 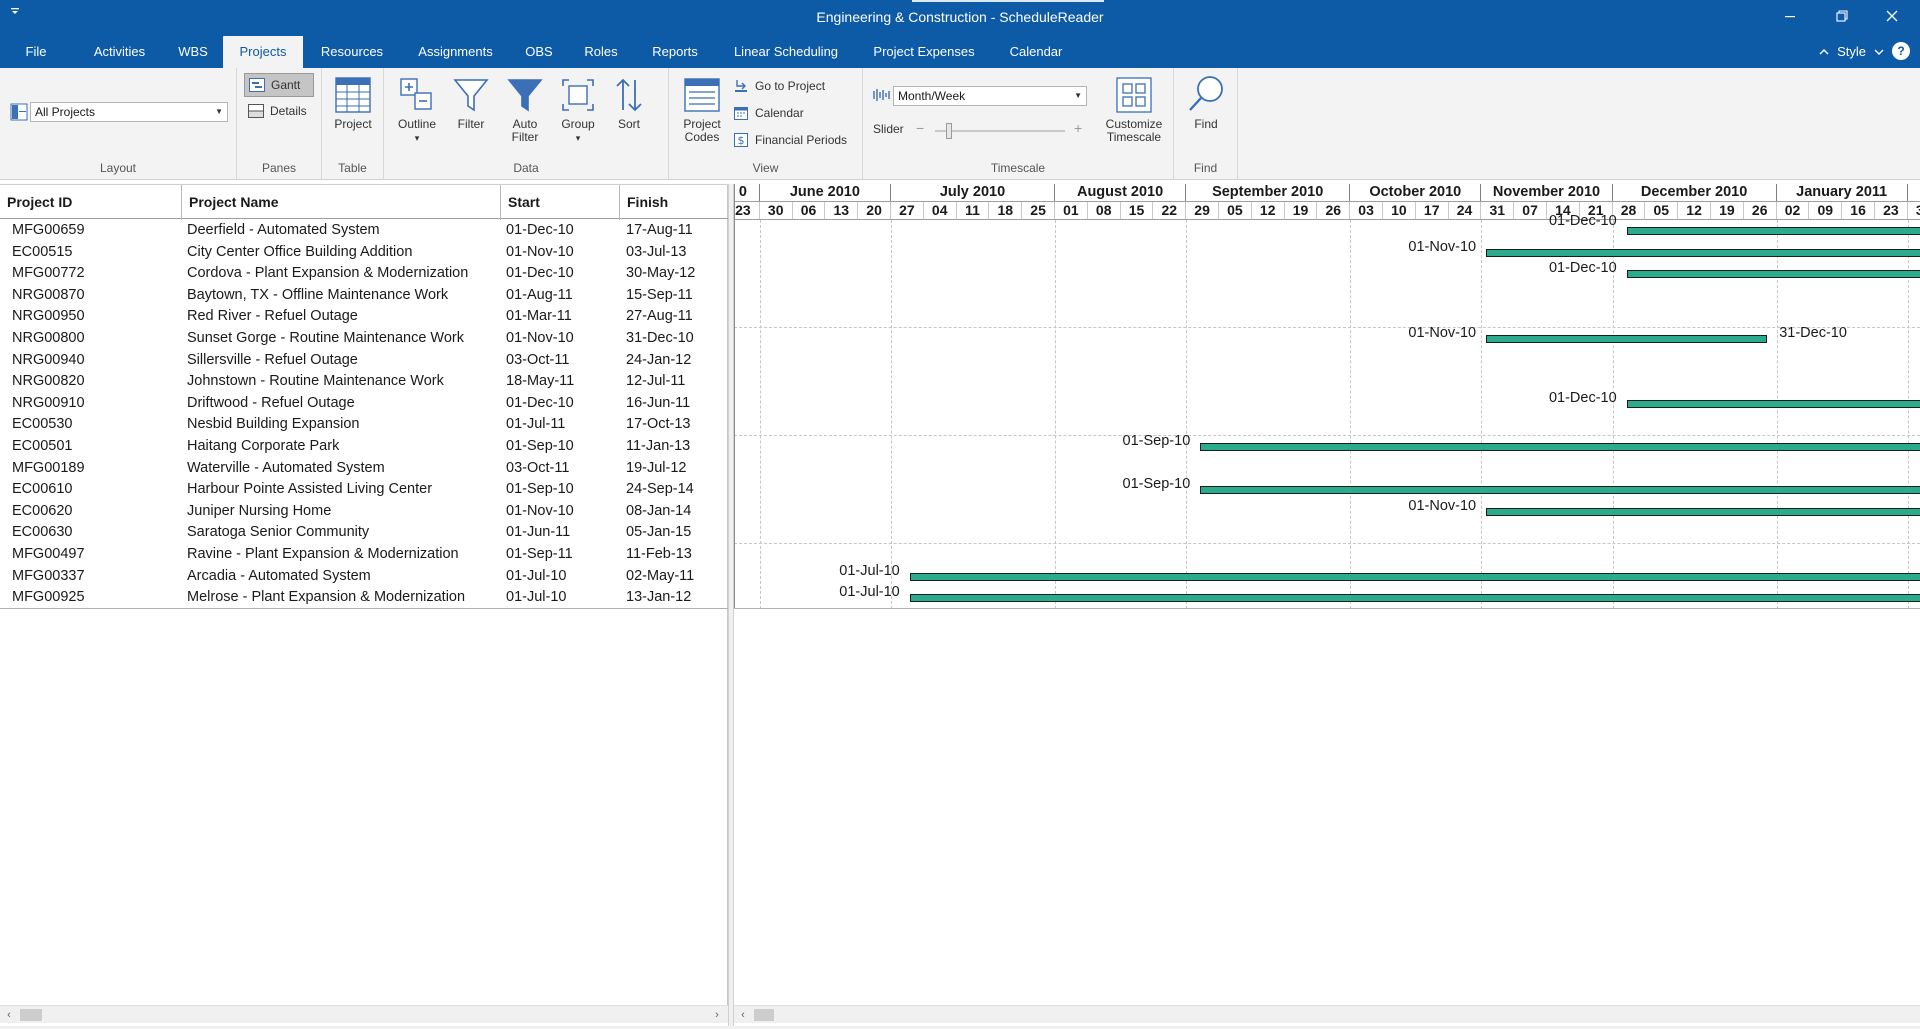 I want to click on auto-filter-button: Auto Filter, so click(x=525, y=110).